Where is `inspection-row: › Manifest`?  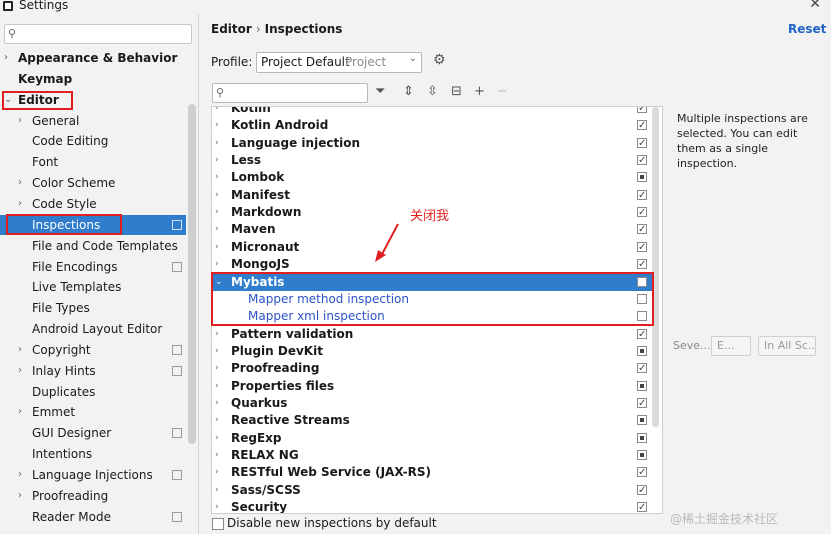
inspection-row: › Manifest is located at coordinates (432, 195).